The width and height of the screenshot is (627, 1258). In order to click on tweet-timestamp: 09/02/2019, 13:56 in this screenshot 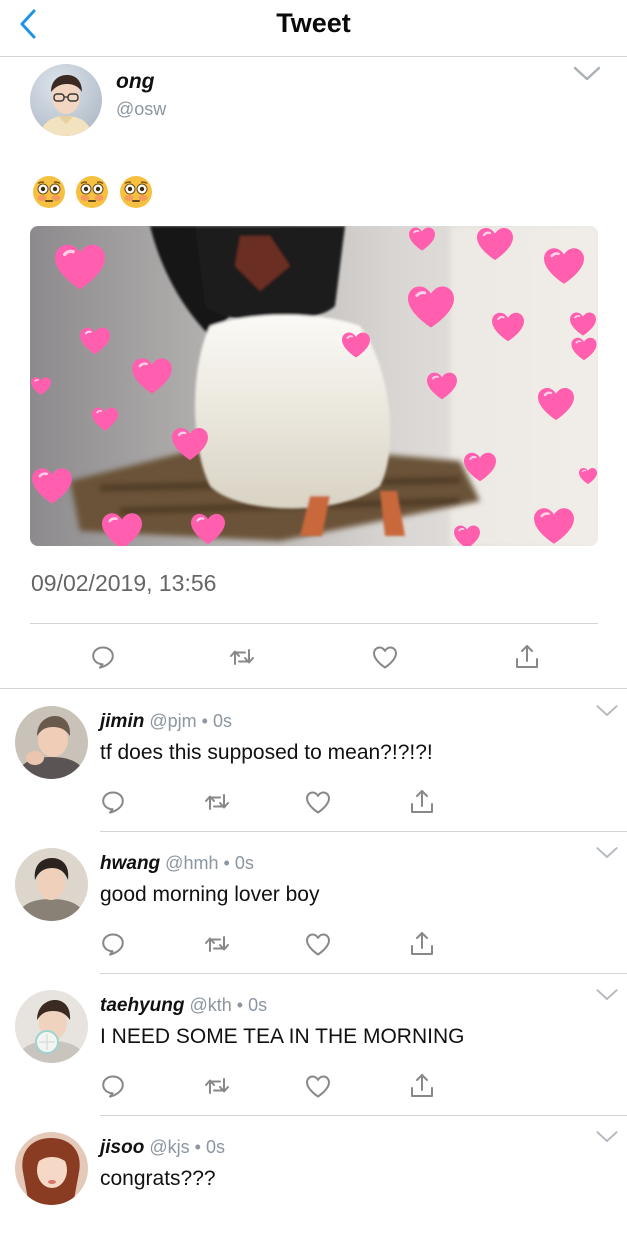, I will do `click(124, 583)`.